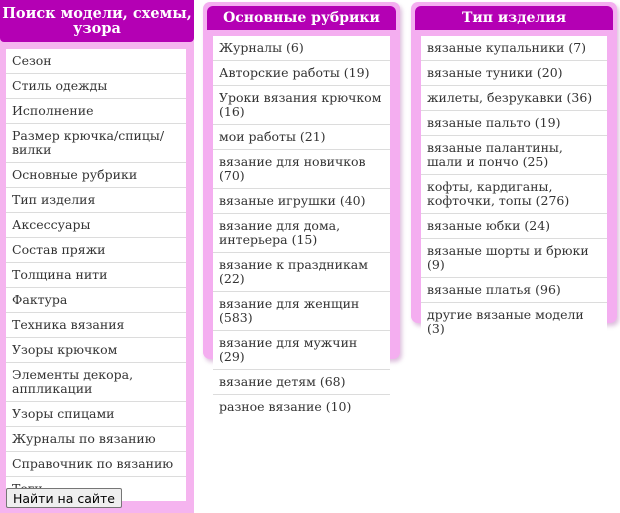 The image size is (620, 513). What do you see at coordinates (301, 272) in the screenshot?
I see `rubric-link: вязание к праздникам (22)` at bounding box center [301, 272].